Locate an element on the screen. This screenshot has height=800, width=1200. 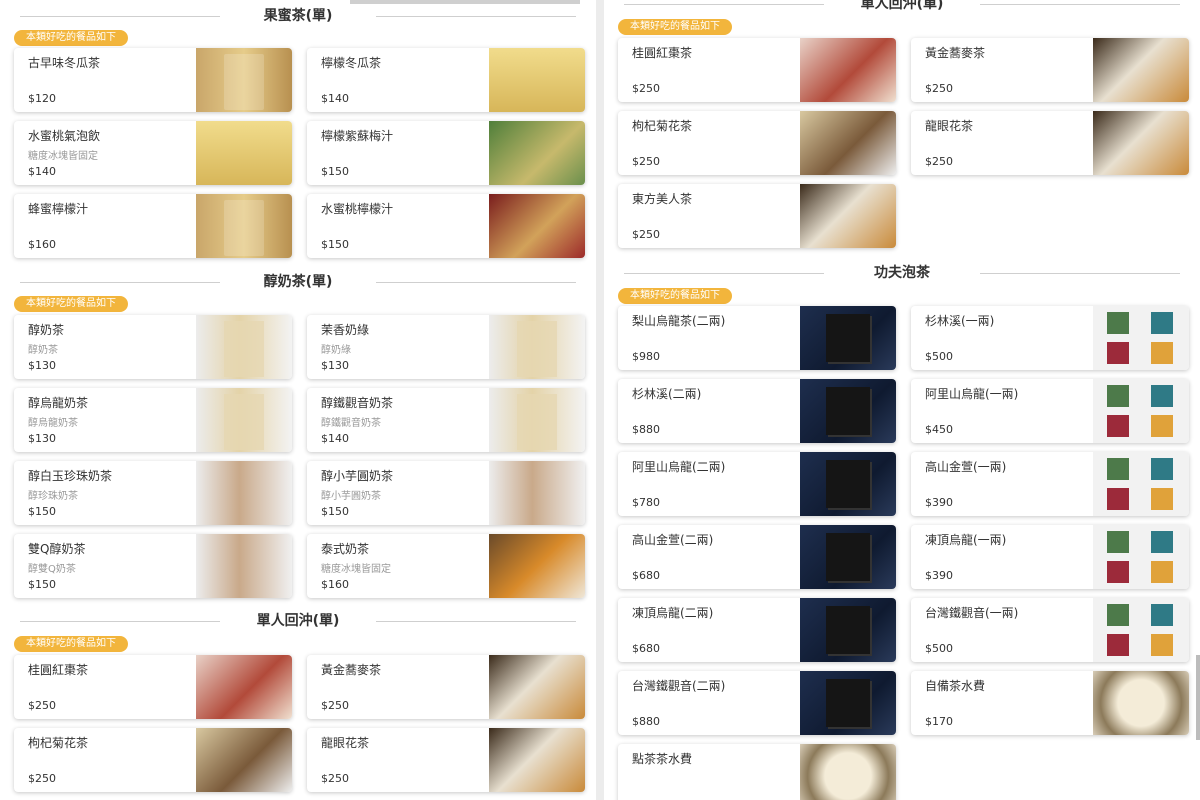
item-name: 自備茶水費 is located at coordinates (955, 686).